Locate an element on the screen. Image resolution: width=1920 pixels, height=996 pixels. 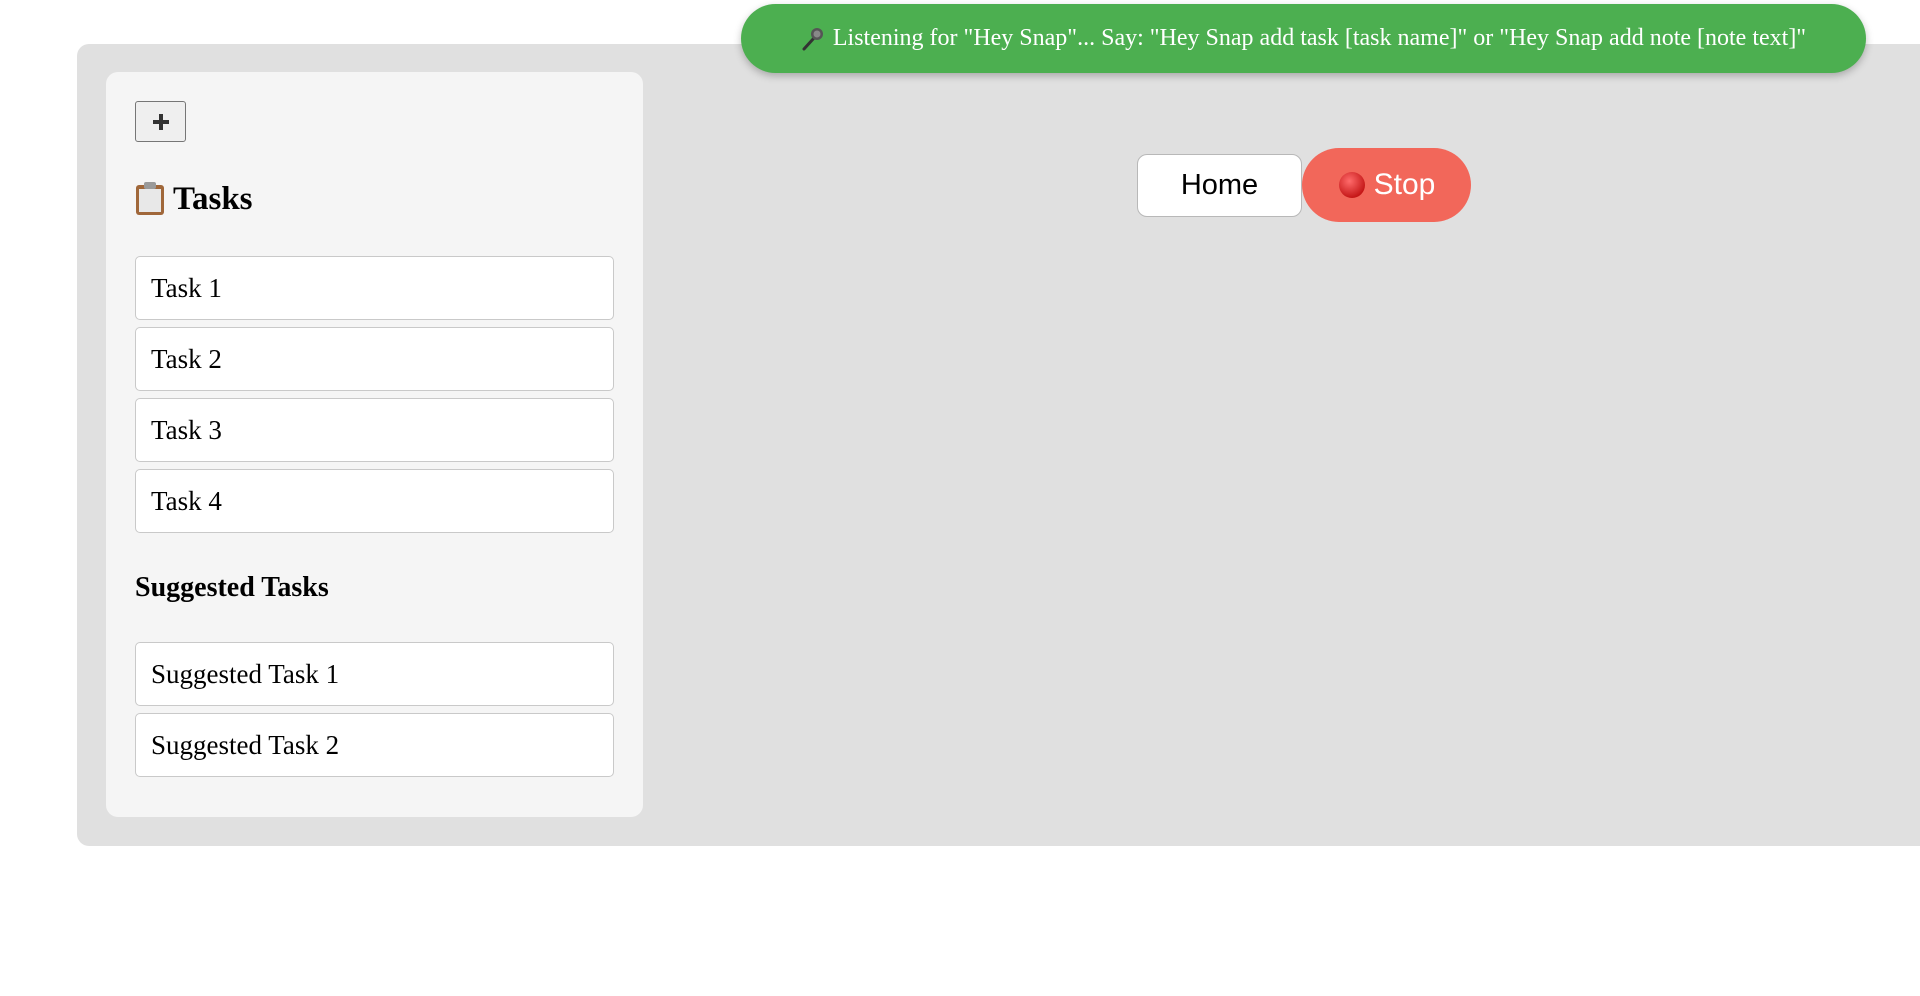
stop-label: Stop is located at coordinates (1404, 184).